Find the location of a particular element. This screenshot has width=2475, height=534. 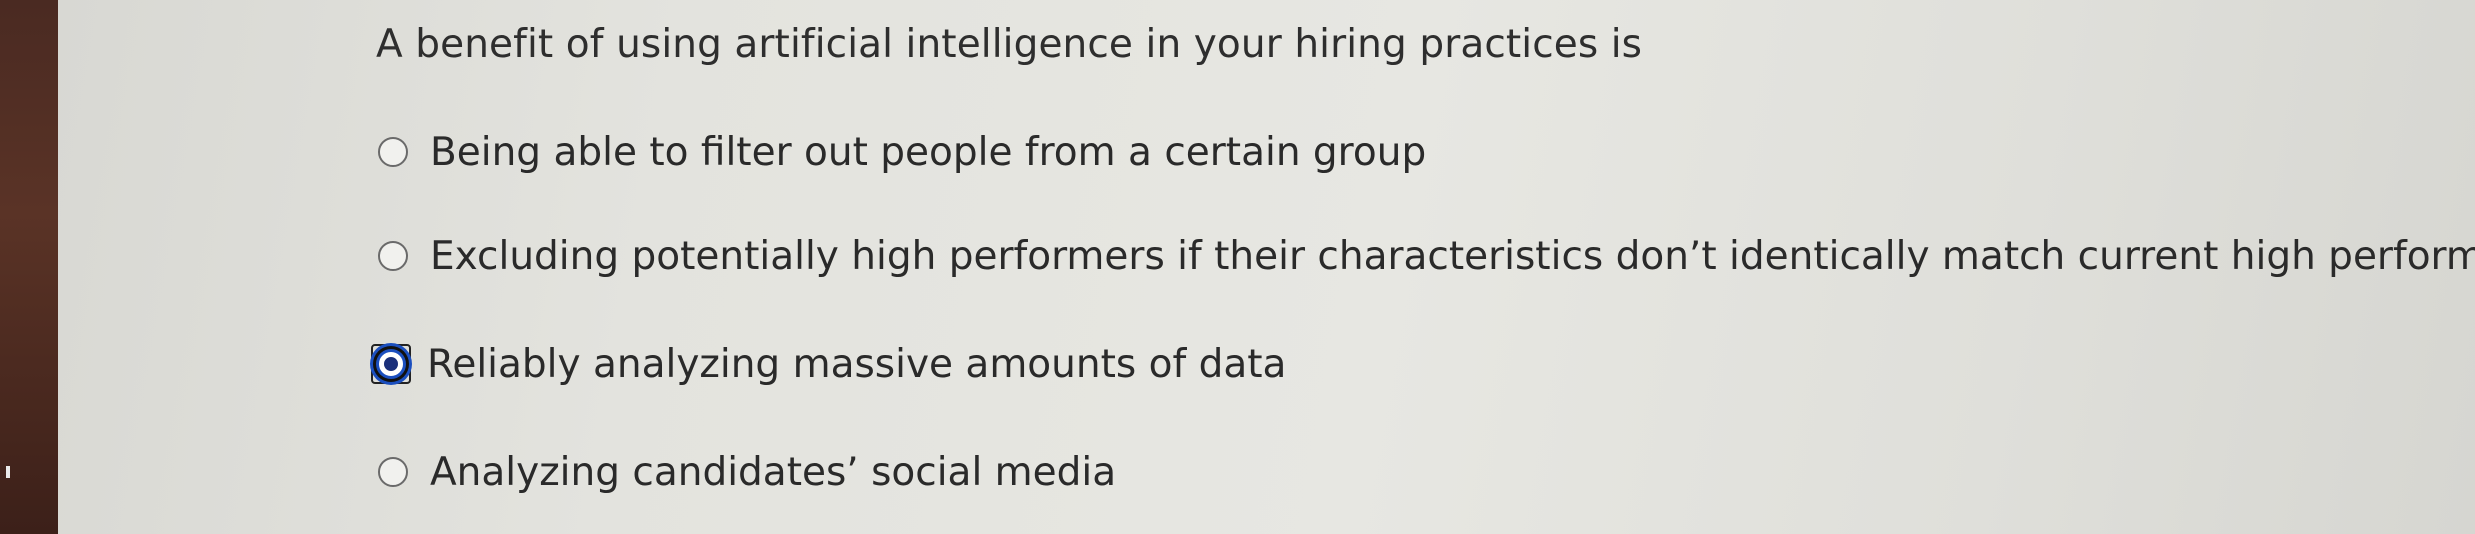

radio-button-selected-icon is located at coordinates (391, 364).